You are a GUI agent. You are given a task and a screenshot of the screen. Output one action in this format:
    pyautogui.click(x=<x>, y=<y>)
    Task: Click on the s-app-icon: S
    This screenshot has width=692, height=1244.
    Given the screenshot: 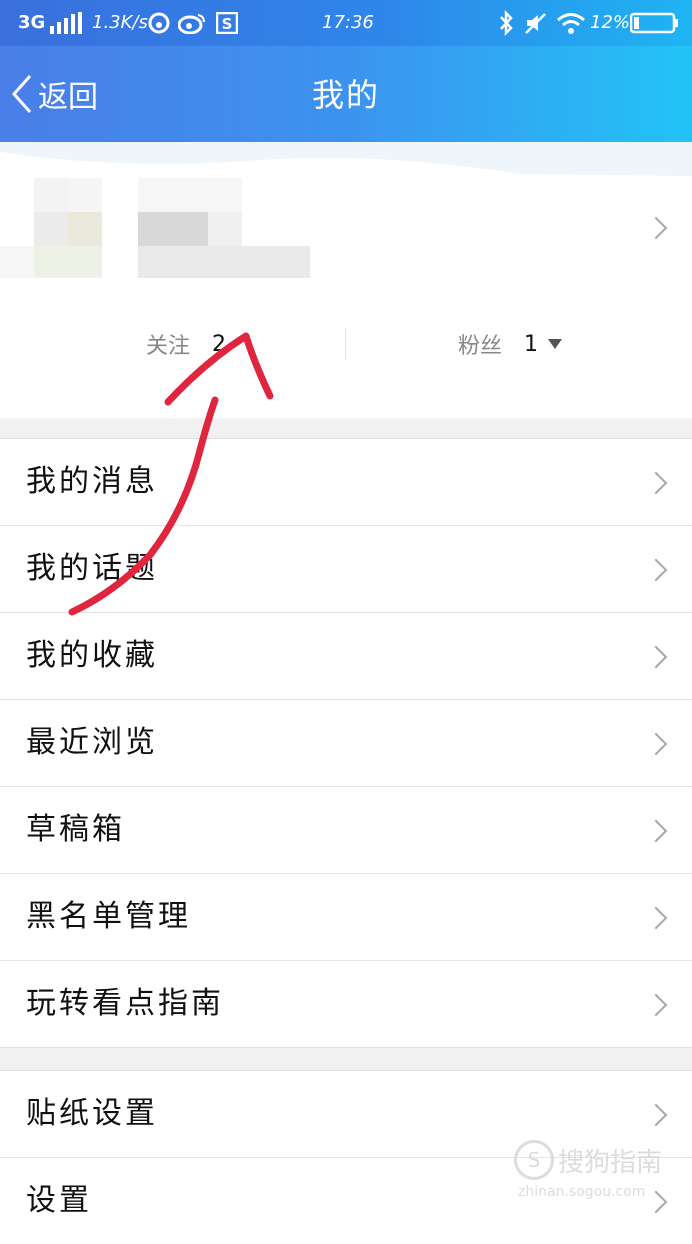 What is the action you would take?
    pyautogui.click(x=227, y=23)
    